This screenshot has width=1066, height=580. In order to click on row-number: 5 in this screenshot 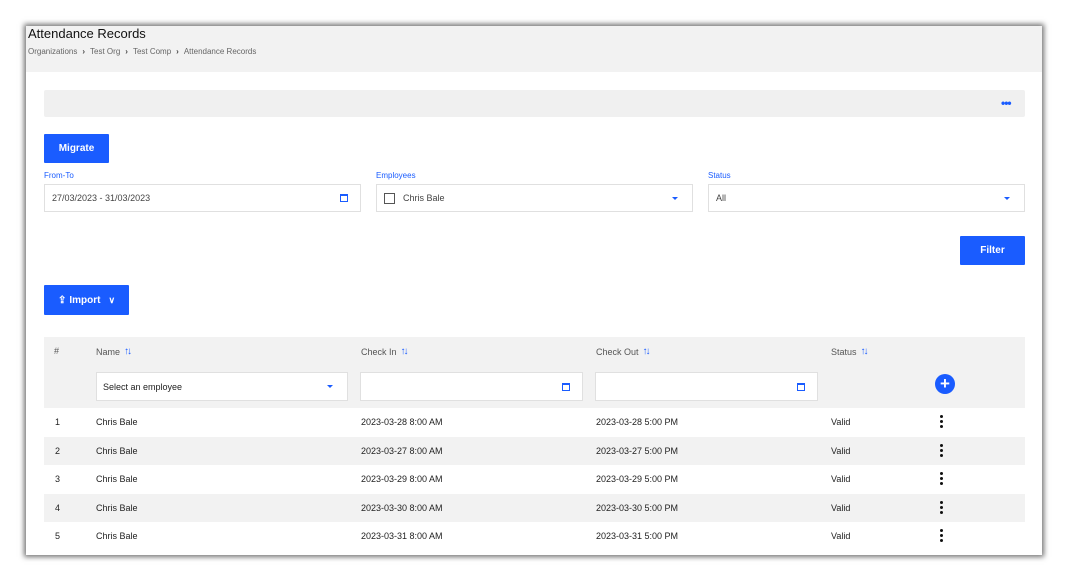, I will do `click(58, 536)`.